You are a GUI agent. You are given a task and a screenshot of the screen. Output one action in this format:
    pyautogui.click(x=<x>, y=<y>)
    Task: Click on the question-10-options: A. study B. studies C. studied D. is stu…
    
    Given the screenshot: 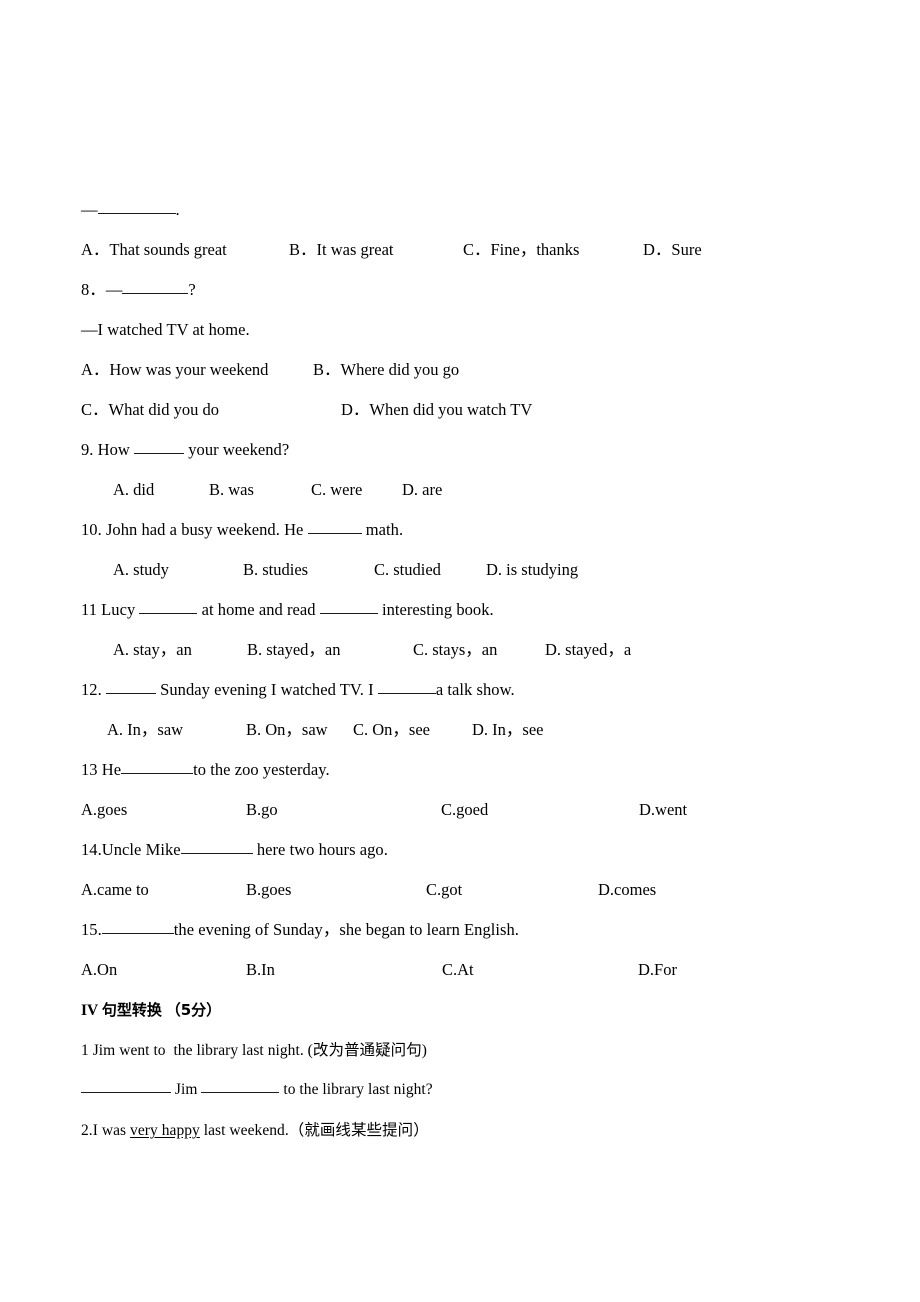 What is the action you would take?
    pyautogui.click(x=411, y=570)
    